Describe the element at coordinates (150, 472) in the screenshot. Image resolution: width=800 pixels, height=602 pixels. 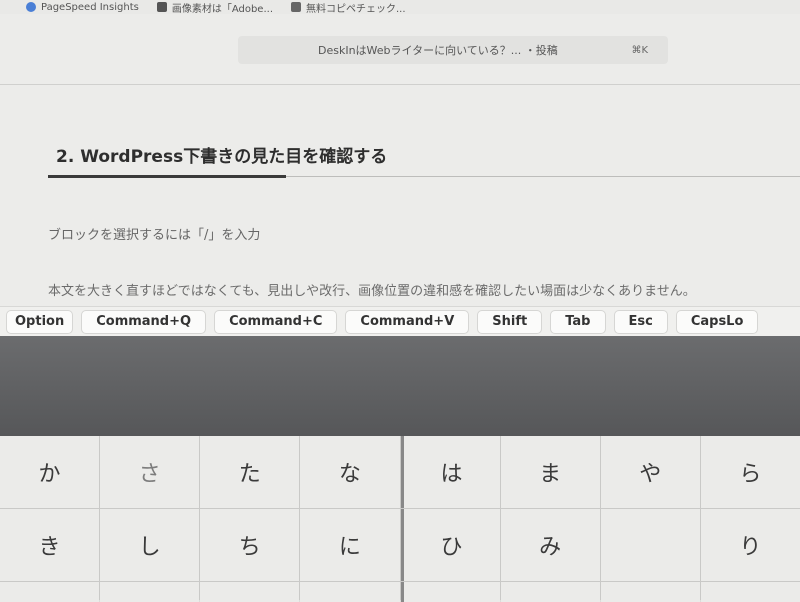
I see `kana-key: さ` at that location.